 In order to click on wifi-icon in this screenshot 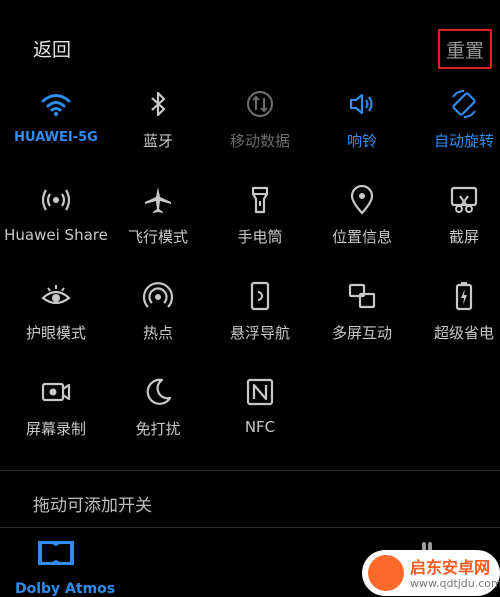, I will do `click(56, 105)`.